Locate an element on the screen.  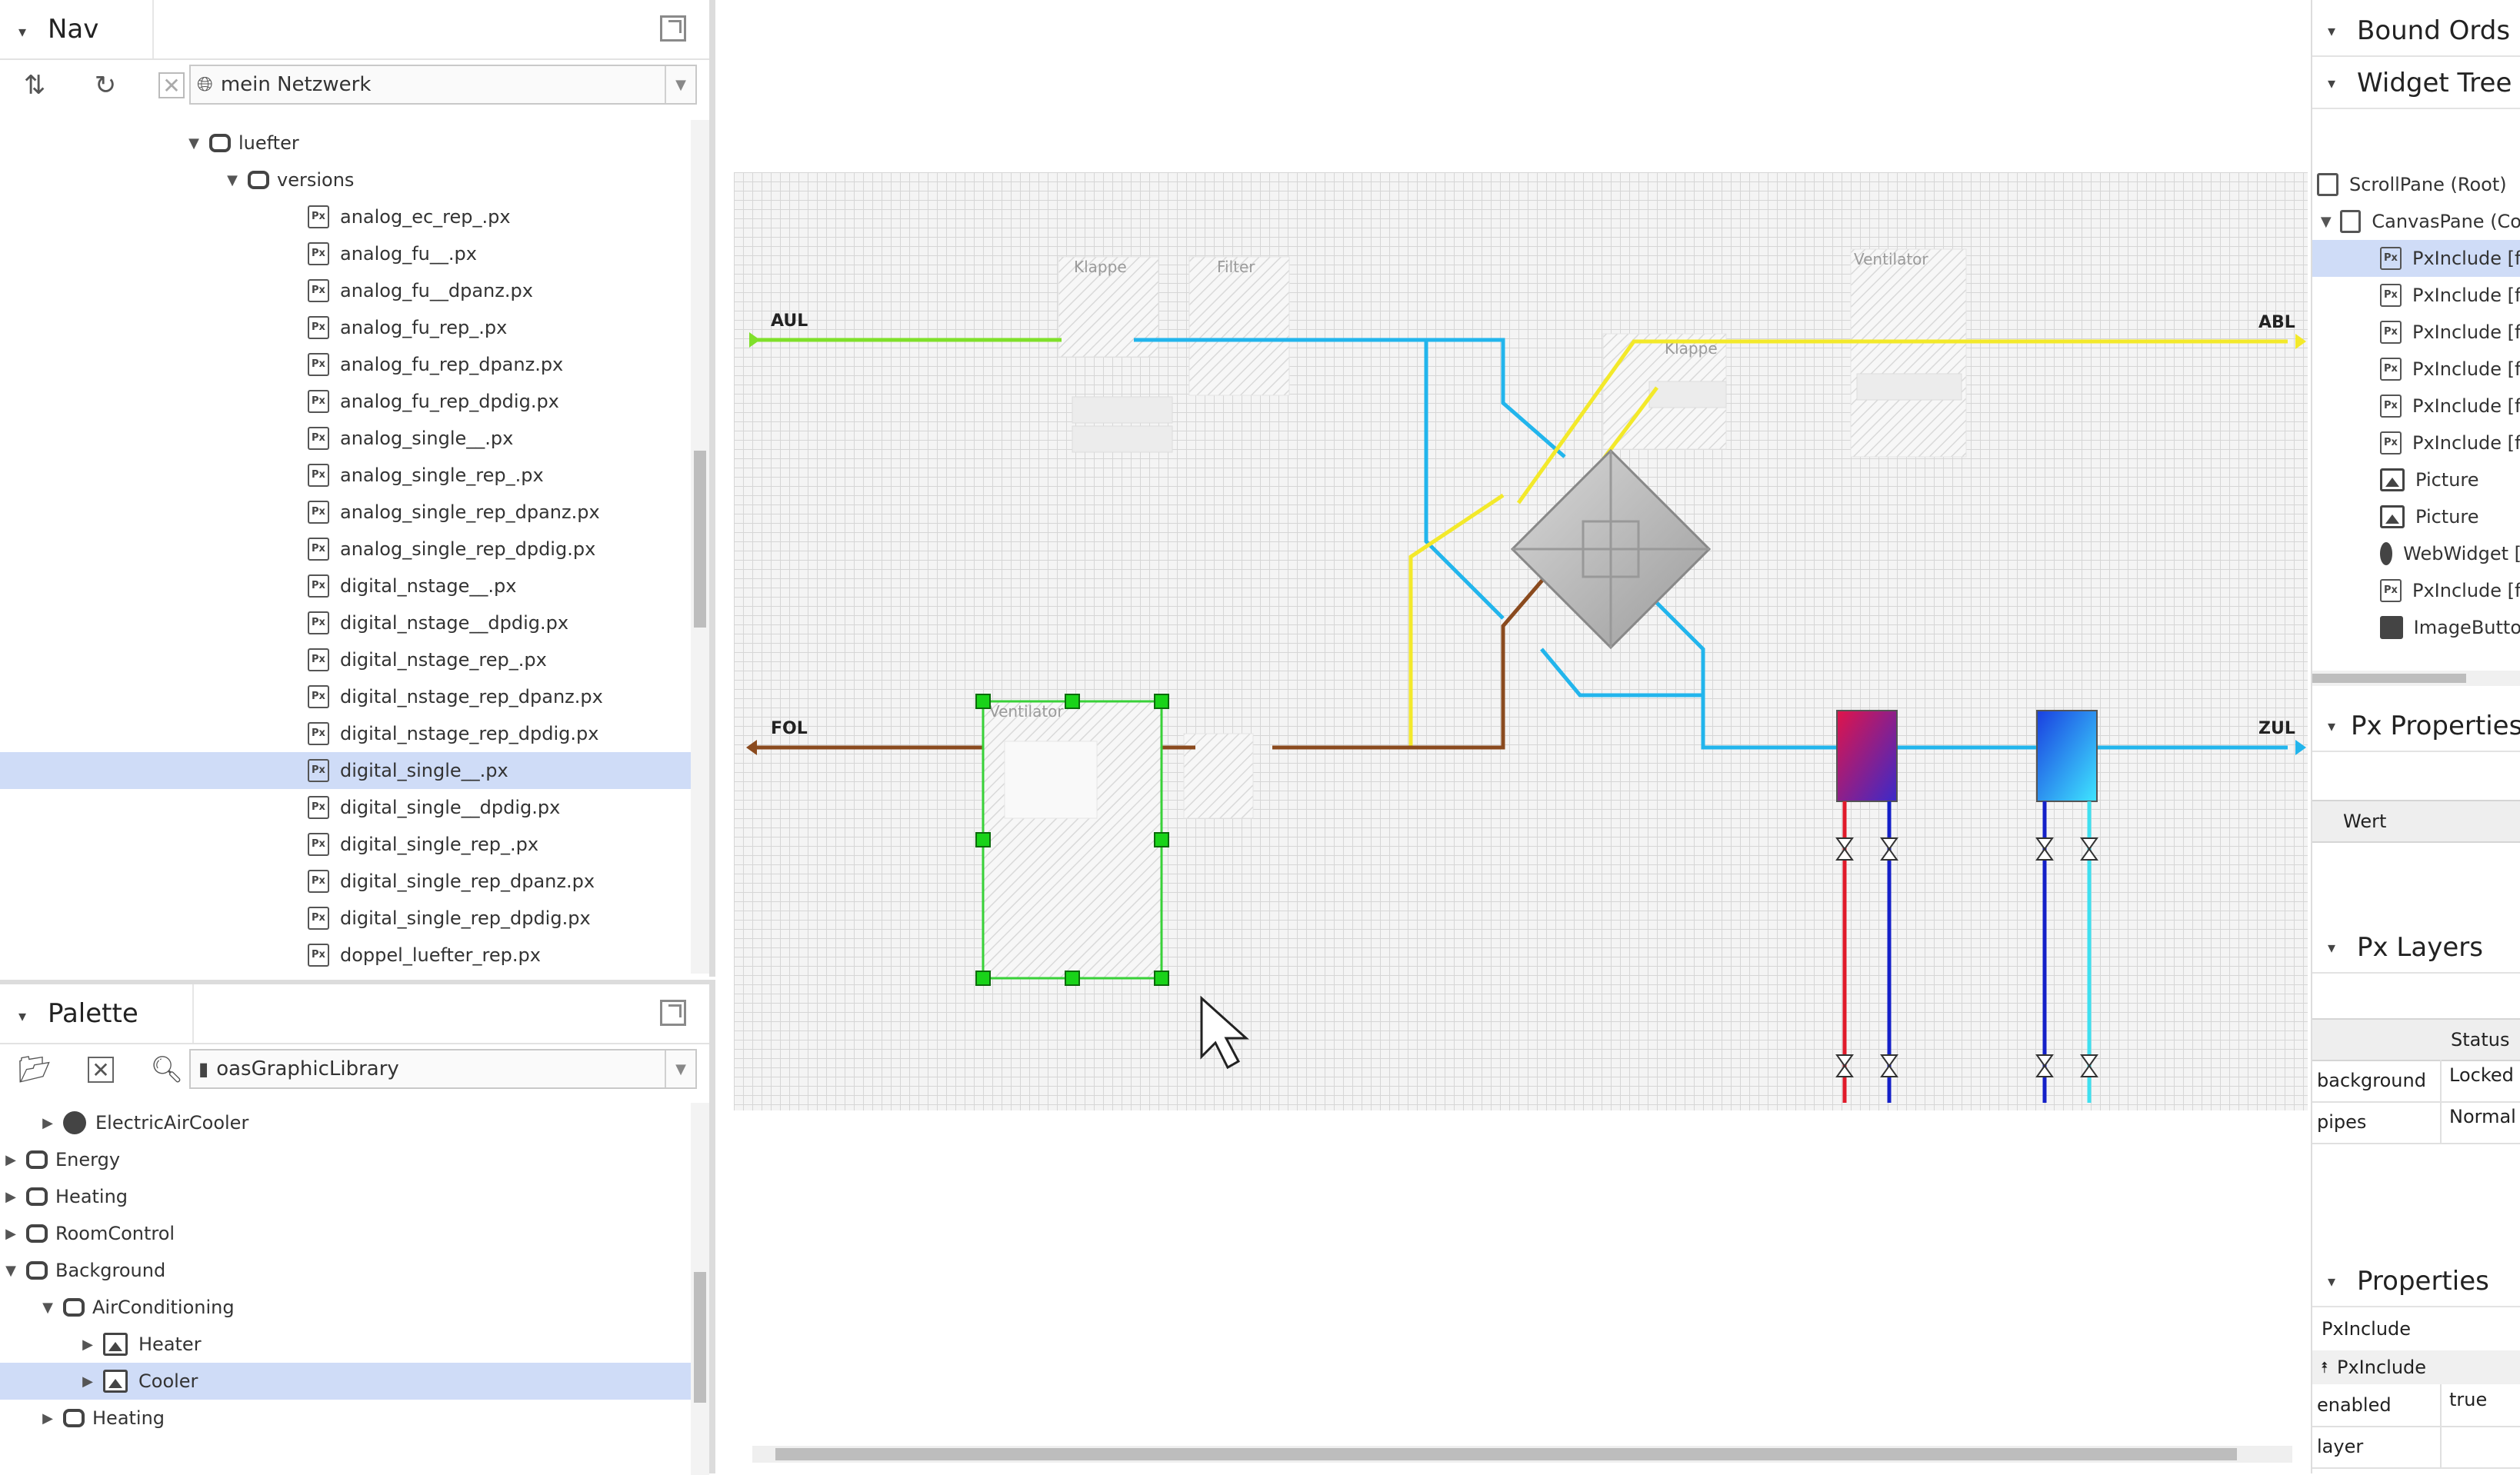
canvas-hscroll-thumb is located at coordinates (1506, 1454).